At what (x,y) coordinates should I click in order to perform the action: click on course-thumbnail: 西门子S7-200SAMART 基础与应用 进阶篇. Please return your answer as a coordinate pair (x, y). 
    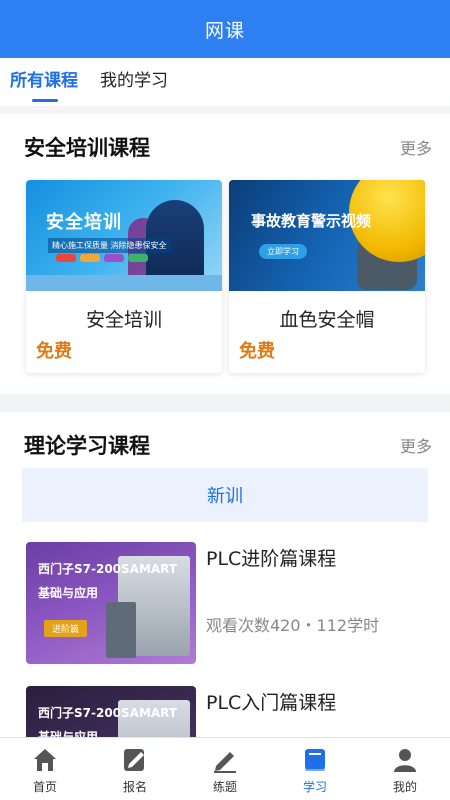
    Looking at the image, I should click on (111, 603).